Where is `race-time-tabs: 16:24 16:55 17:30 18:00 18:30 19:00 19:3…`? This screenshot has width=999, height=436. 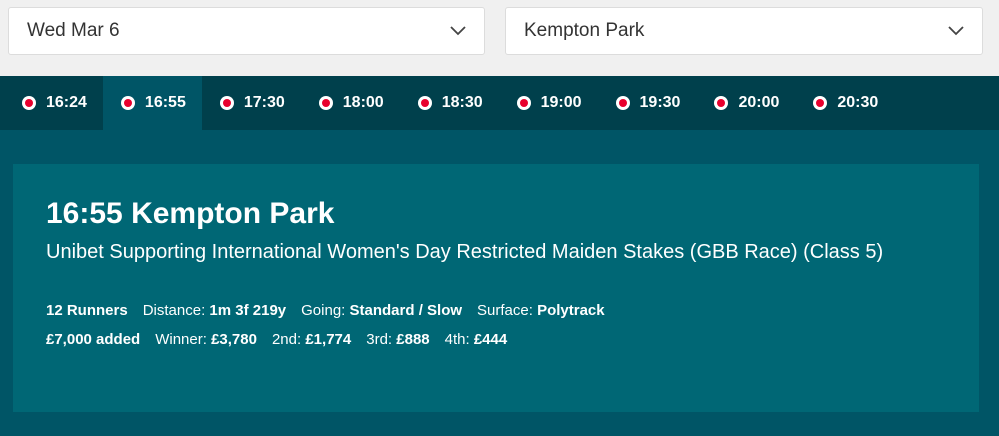 race-time-tabs: 16:24 16:55 17:30 18:00 18:30 19:00 19:3… is located at coordinates (499, 103).